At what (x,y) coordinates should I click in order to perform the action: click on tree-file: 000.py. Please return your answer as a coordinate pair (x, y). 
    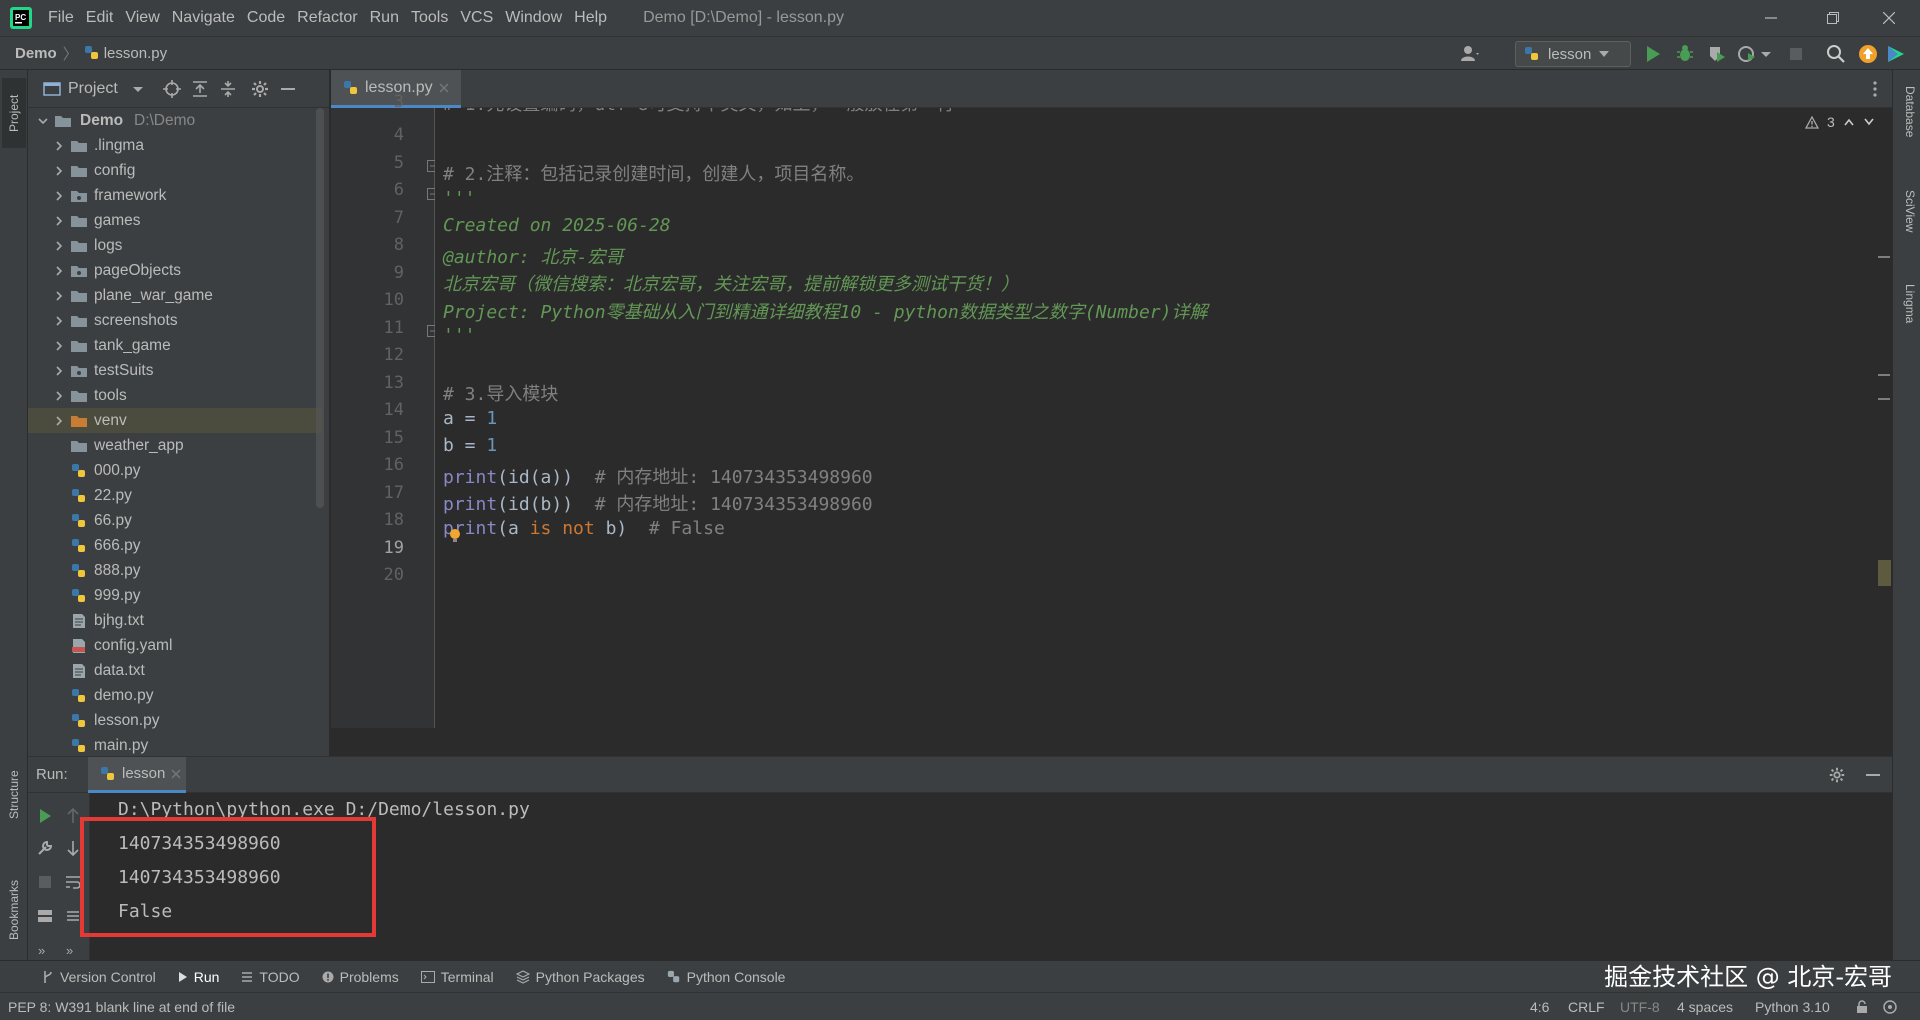
    Looking at the image, I should click on (175, 470).